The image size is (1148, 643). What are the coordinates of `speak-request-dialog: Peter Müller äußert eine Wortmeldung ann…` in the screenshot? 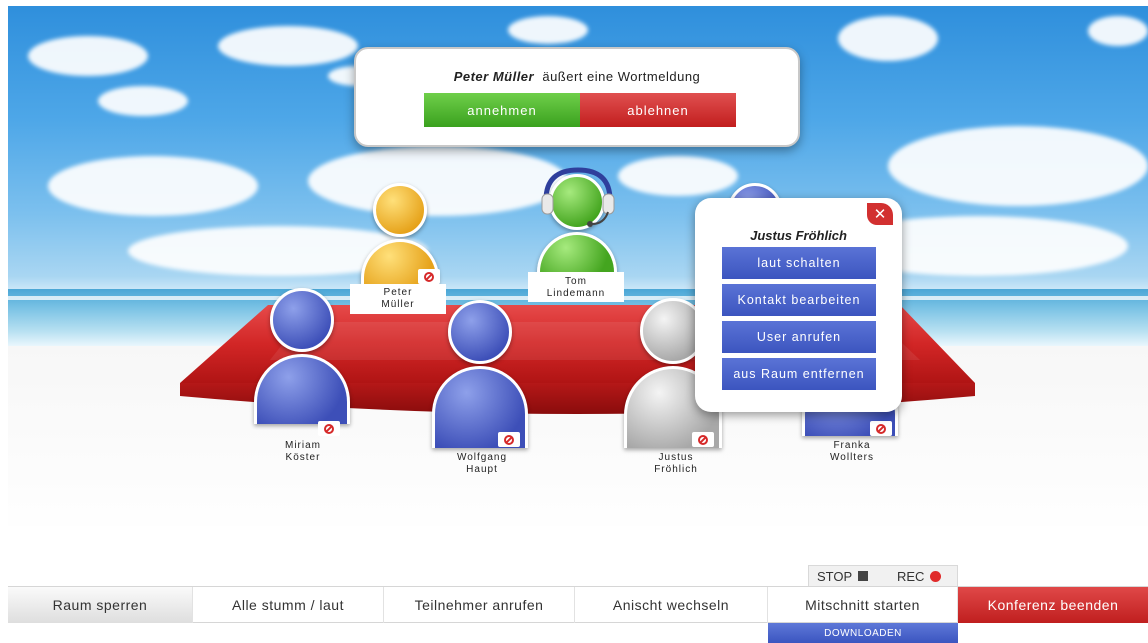 It's located at (577, 97).